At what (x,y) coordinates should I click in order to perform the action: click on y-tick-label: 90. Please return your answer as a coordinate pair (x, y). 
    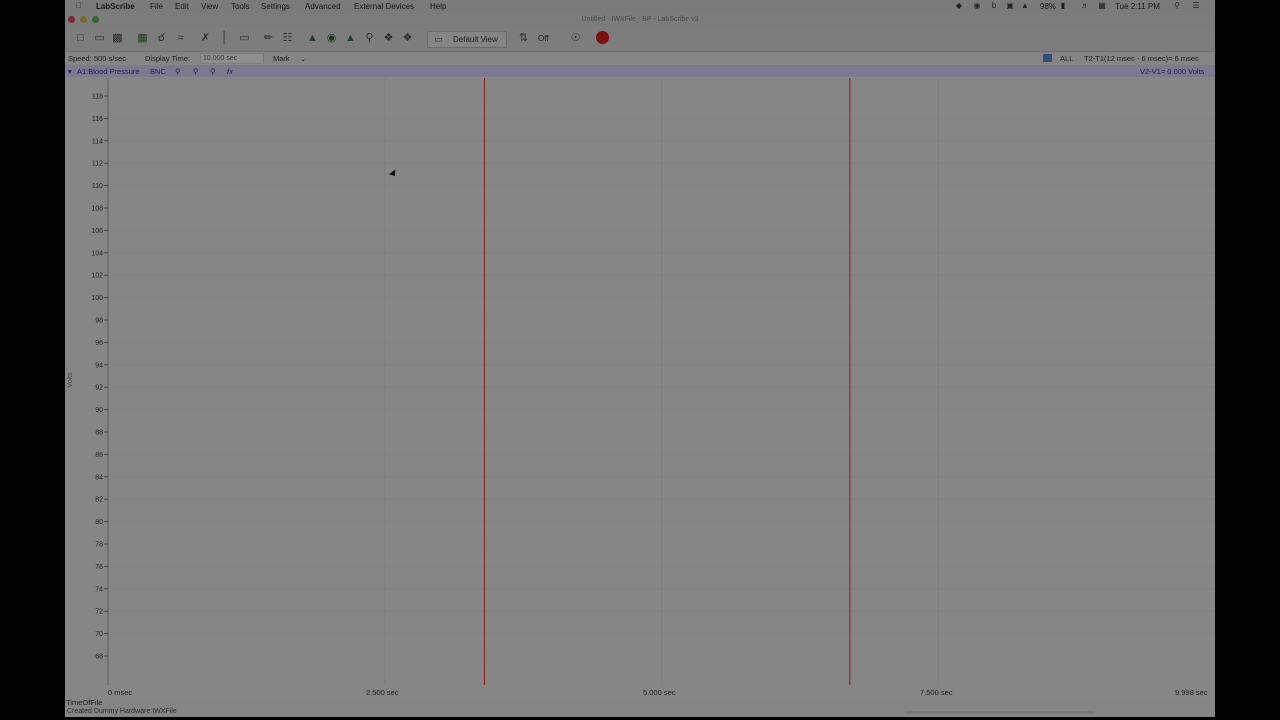
    Looking at the image, I should click on (99, 410).